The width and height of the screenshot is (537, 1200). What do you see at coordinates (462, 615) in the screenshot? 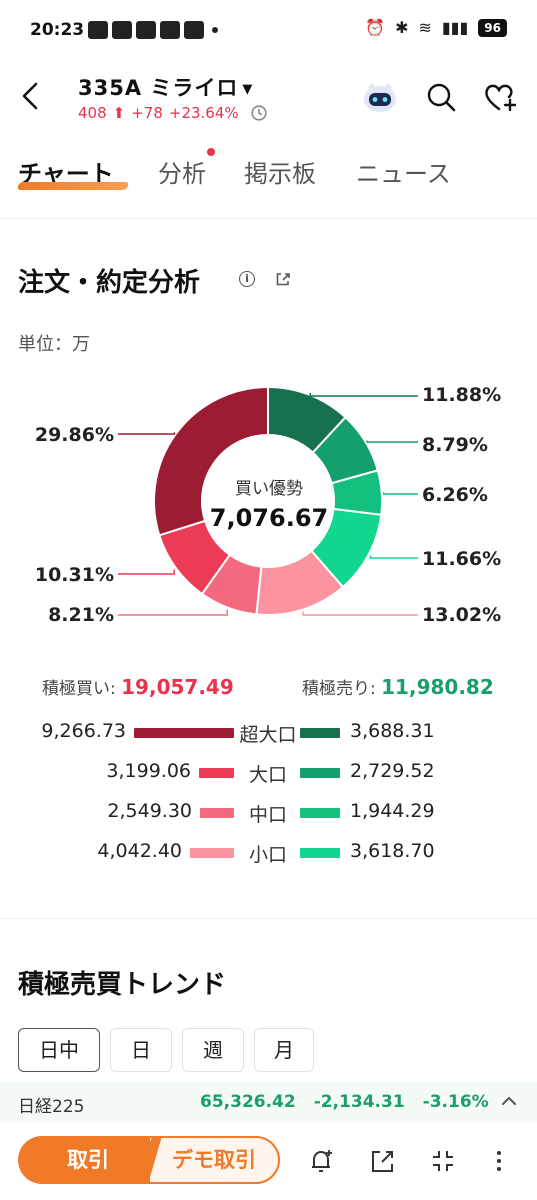
I see `slice-percent-label: 13.02%` at bounding box center [462, 615].